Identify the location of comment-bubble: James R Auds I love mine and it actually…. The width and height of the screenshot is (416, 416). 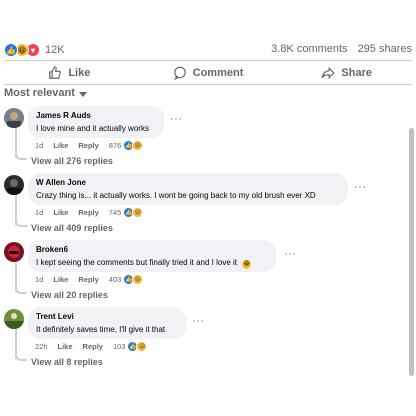
(96, 122).